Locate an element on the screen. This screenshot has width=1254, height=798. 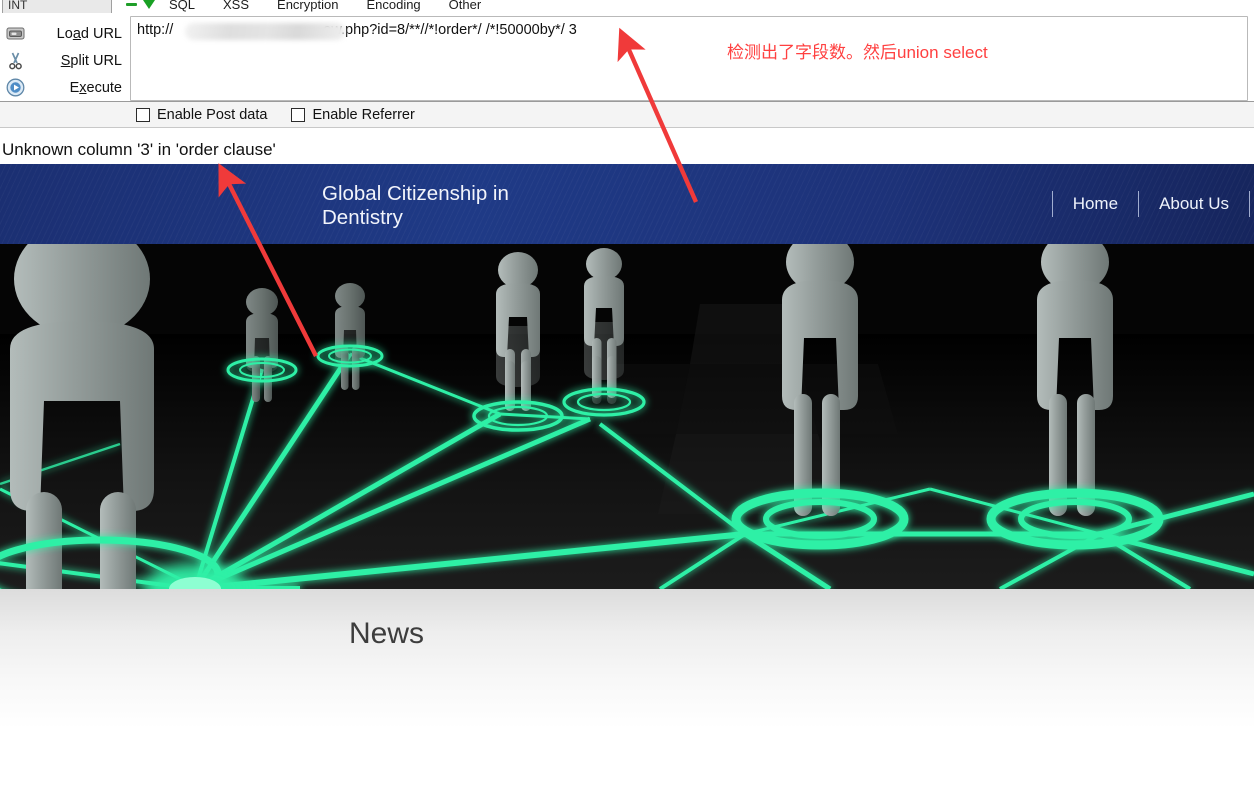
menu-item-sql: SQL is located at coordinates (182, 6).